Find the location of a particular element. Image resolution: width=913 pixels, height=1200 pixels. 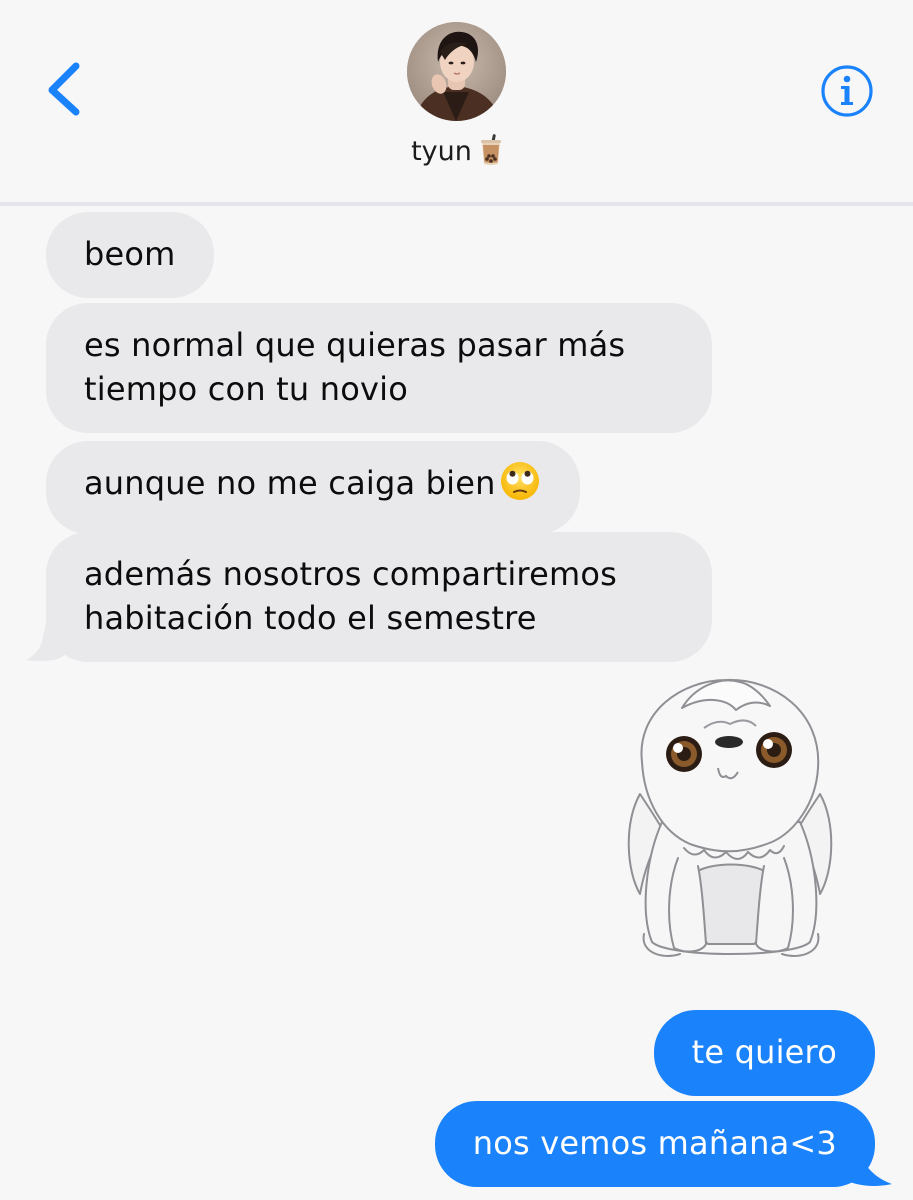

back-button is located at coordinates (66, 89).